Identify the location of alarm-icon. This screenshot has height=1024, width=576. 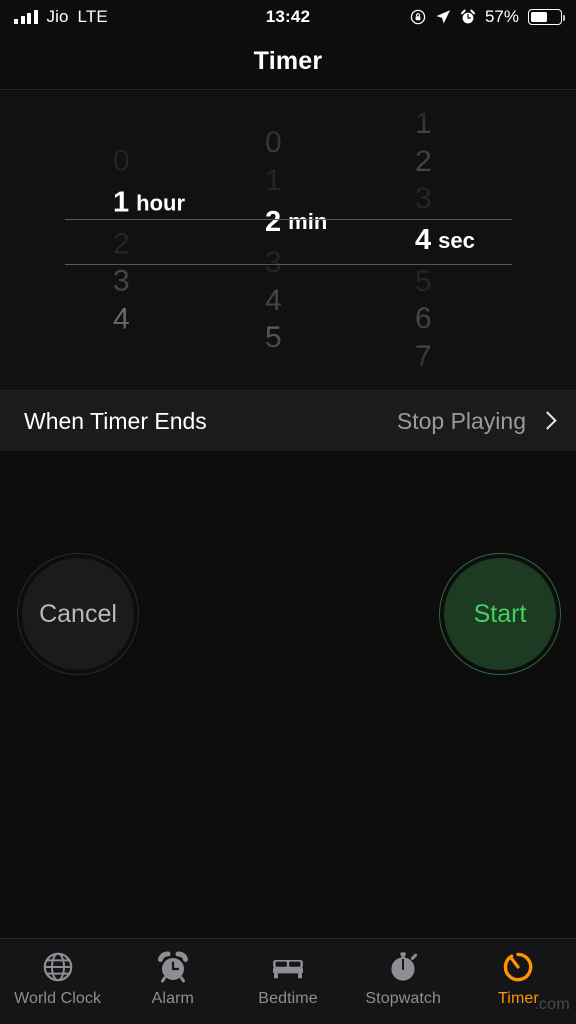
(468, 17).